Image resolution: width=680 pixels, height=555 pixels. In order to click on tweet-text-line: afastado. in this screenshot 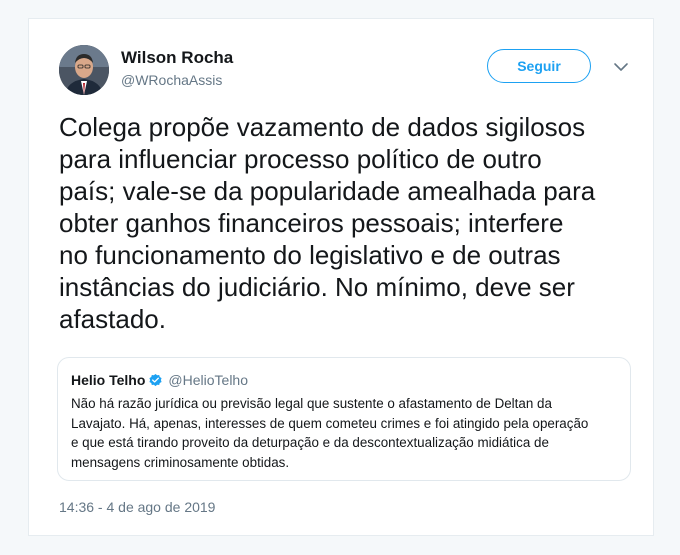, I will do `click(112, 319)`.